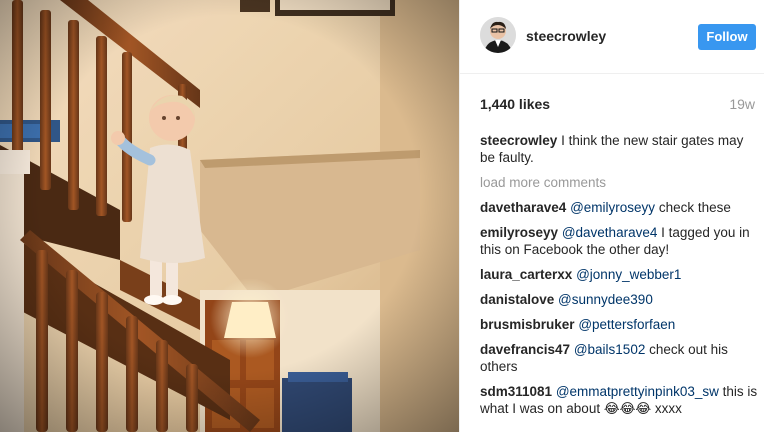  I want to click on comment-mention: @jonny_webber1, so click(628, 274).